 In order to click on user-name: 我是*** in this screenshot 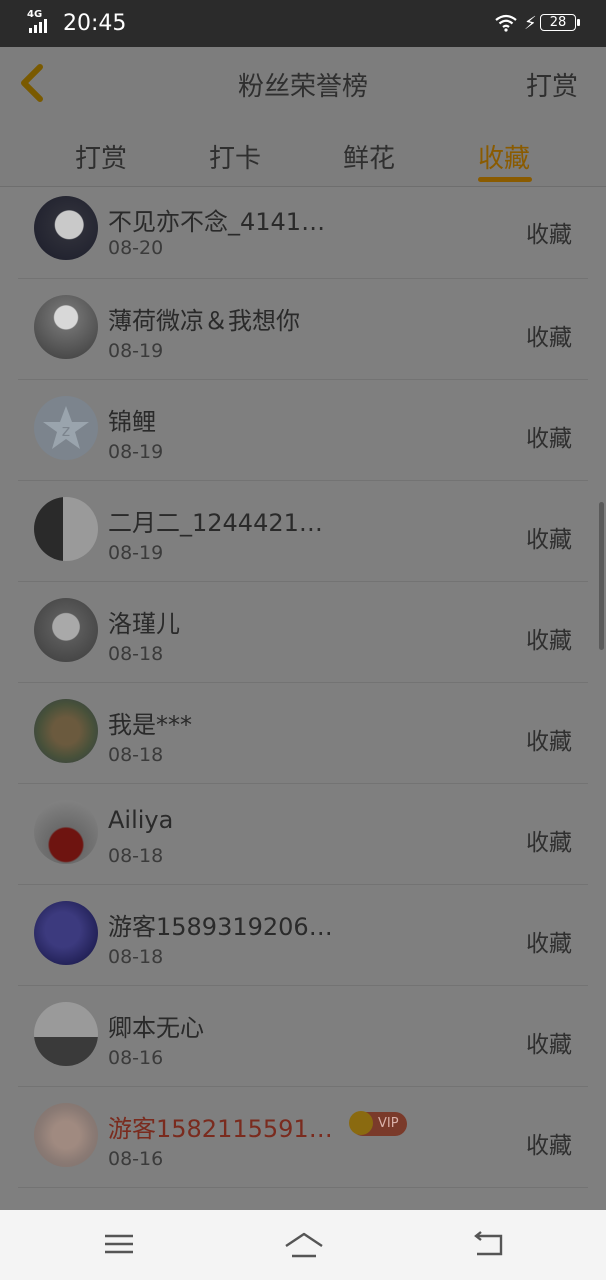, I will do `click(150, 725)`.